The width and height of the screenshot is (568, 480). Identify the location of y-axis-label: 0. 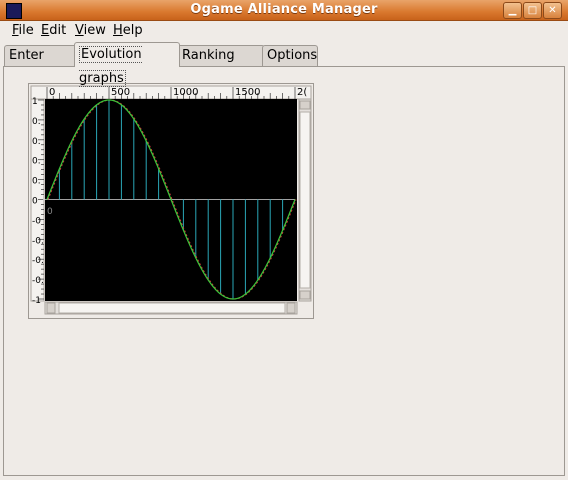
(50, 212).